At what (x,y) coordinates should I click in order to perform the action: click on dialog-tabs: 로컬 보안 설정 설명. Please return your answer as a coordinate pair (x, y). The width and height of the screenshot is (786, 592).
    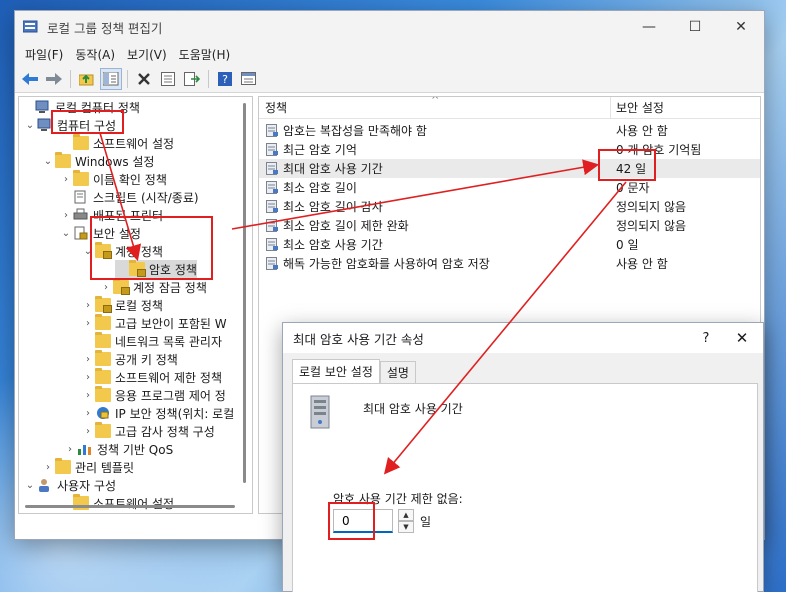
    Looking at the image, I should click on (354, 371).